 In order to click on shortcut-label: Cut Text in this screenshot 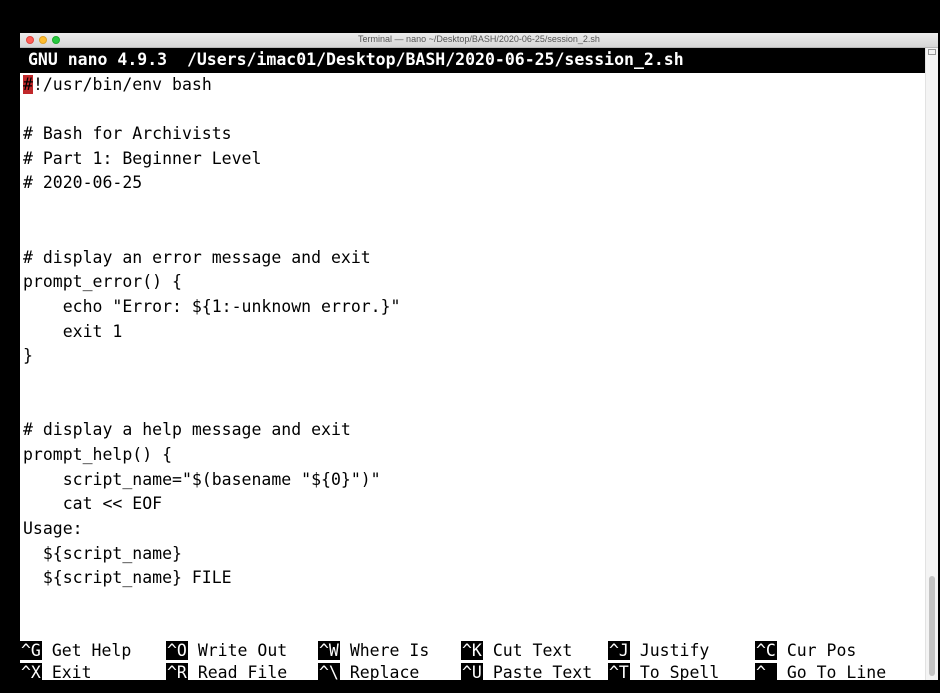, I will do `click(532, 650)`.